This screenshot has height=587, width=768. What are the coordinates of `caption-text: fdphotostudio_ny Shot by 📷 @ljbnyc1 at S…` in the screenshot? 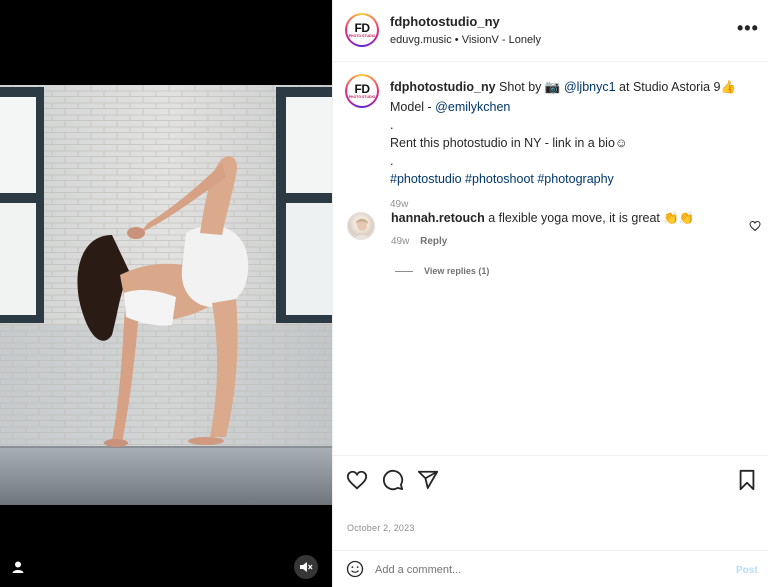 It's located at (570, 146).